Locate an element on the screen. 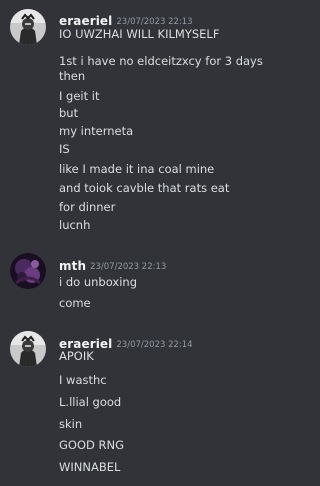  message-line: I geit it is located at coordinates (79, 96).